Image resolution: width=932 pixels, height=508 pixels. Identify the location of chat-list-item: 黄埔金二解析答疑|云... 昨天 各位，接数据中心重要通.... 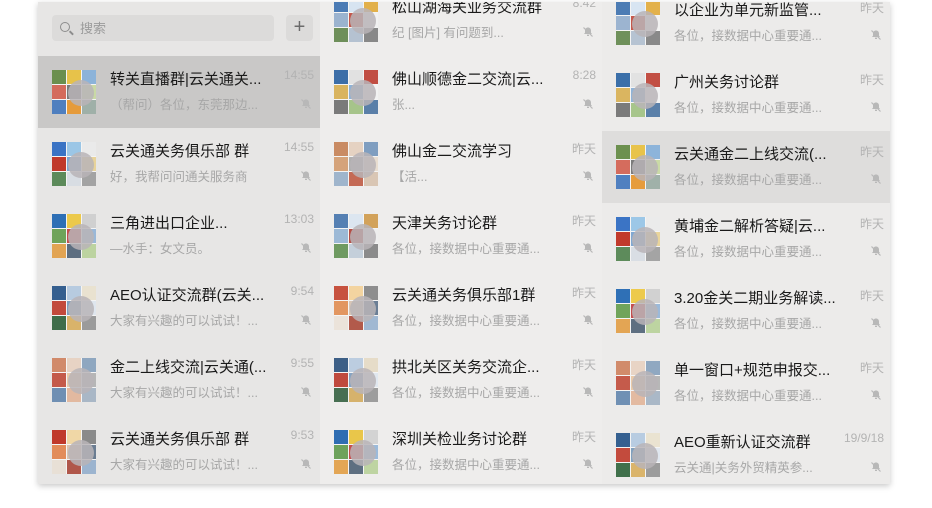
(746, 239).